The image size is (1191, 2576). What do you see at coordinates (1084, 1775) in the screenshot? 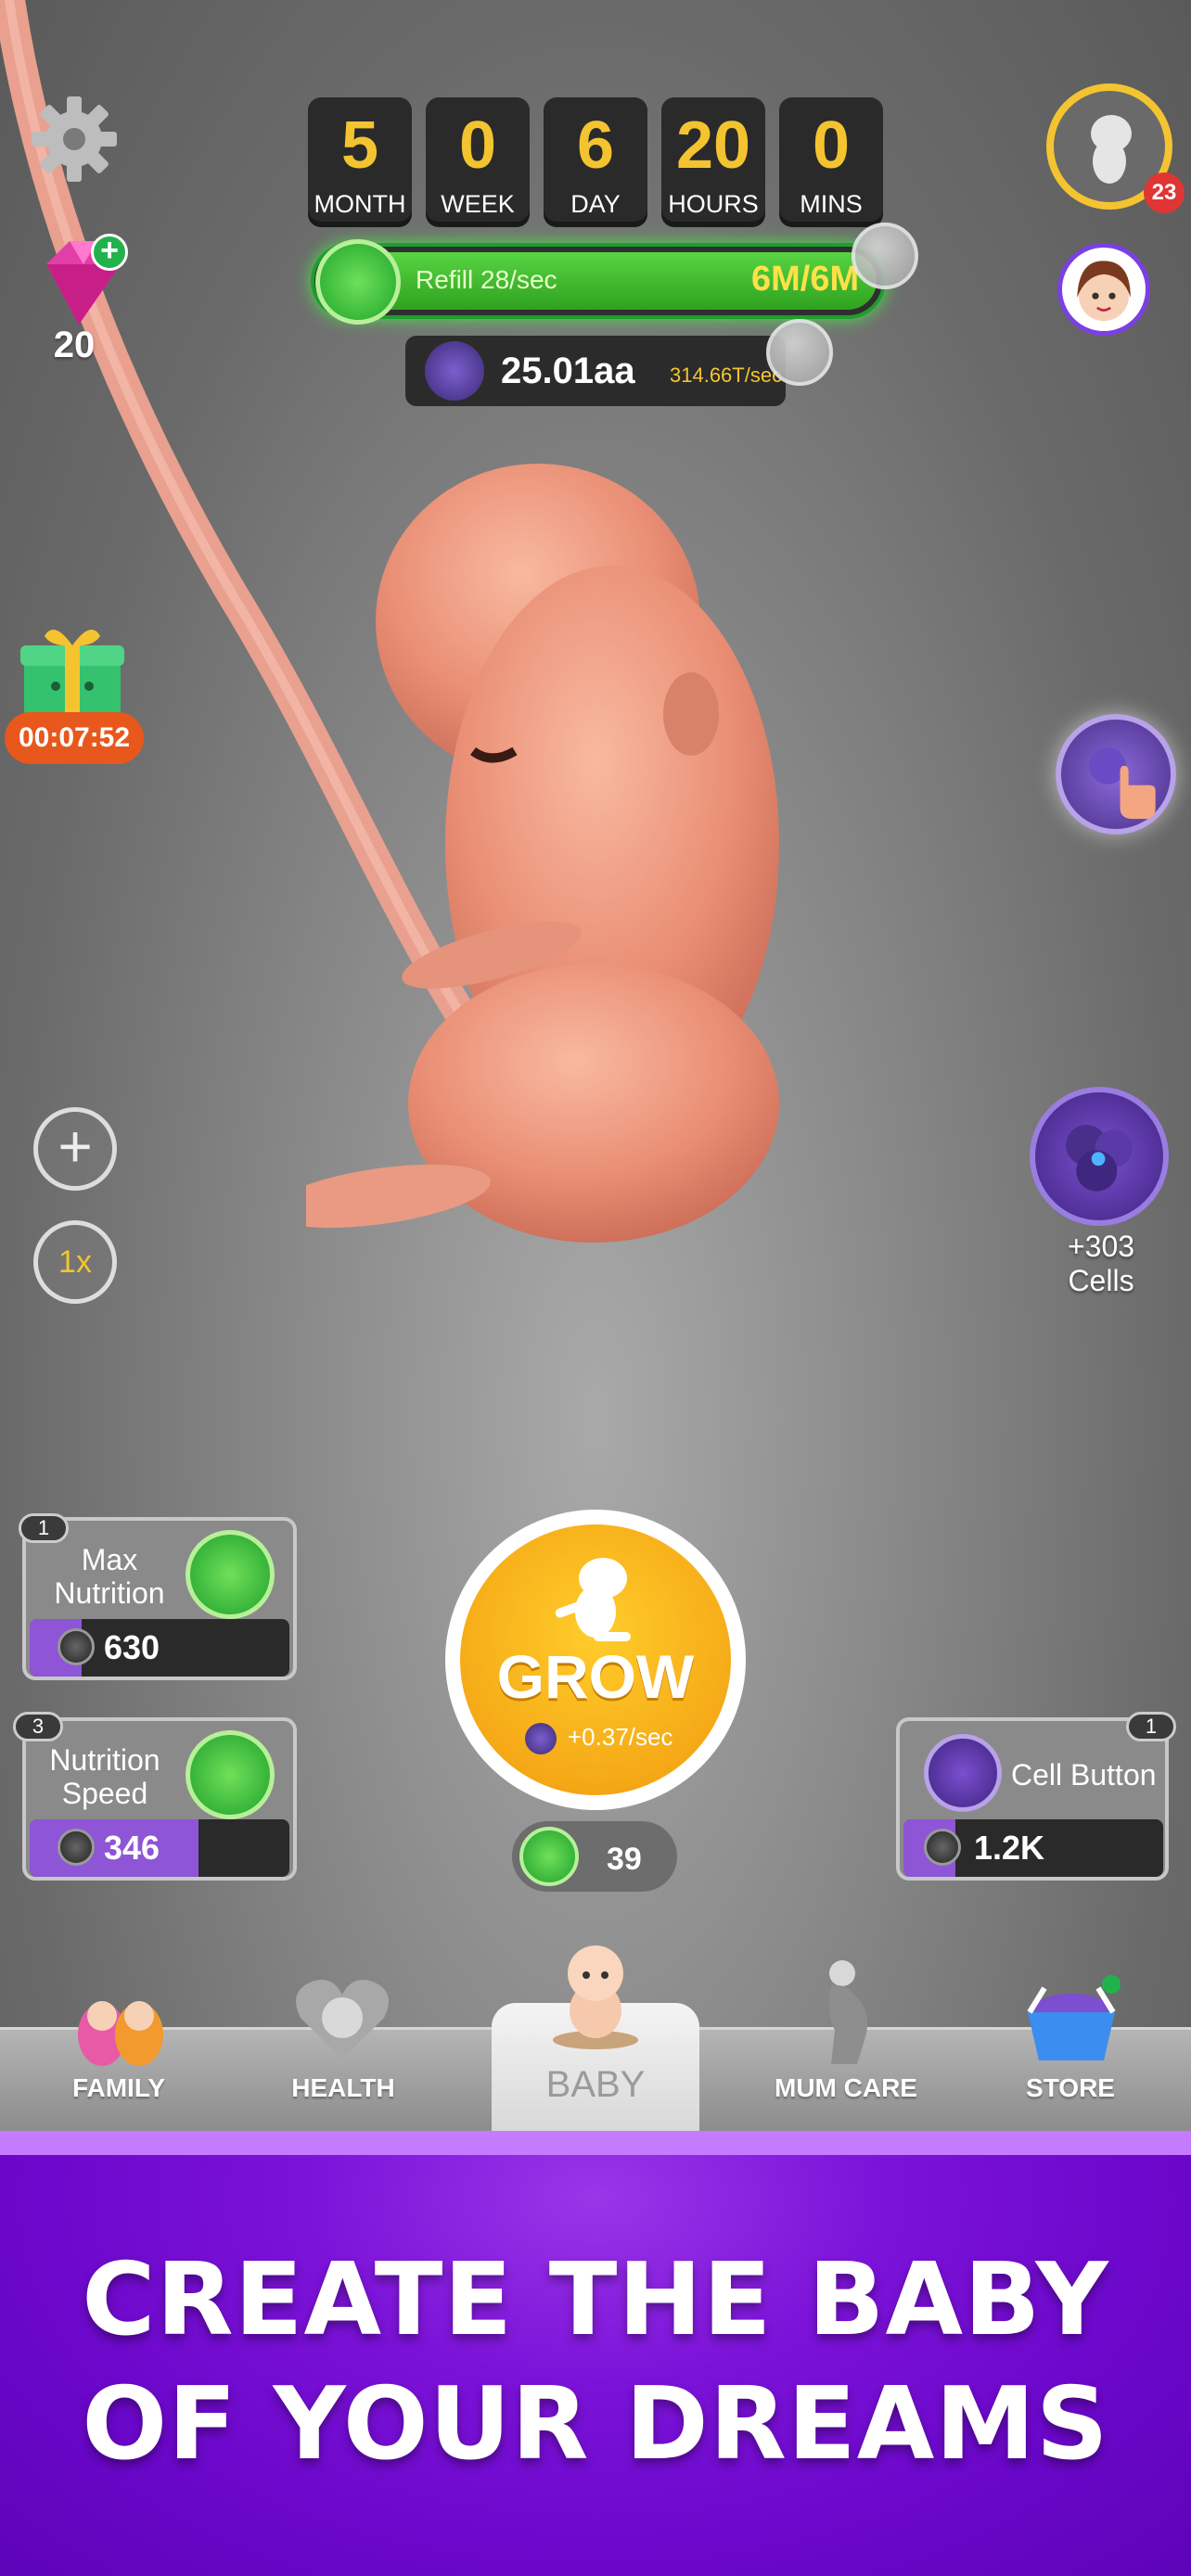
I see `upgrade-title: Cell Button` at bounding box center [1084, 1775].